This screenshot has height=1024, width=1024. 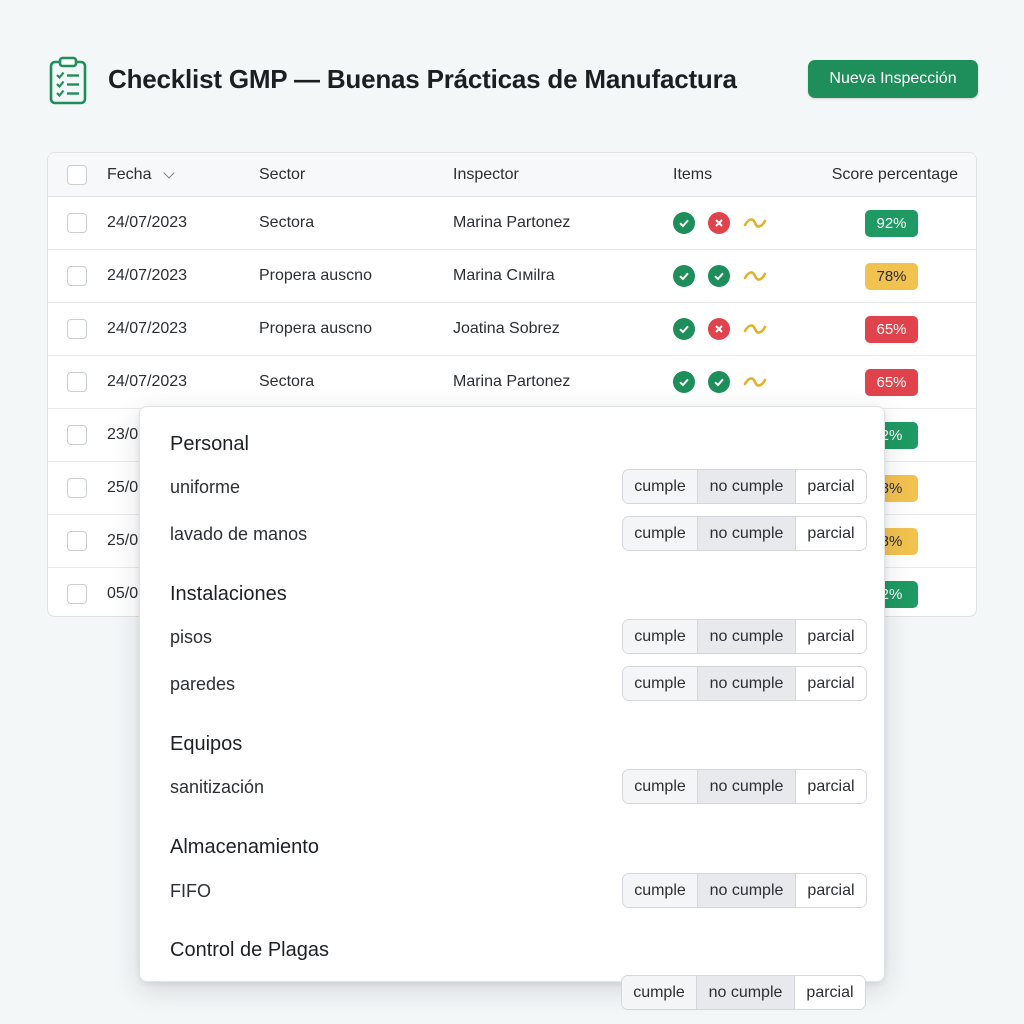 I want to click on status-toggle-fifo: cumple no cumple parcial, so click(x=744, y=890).